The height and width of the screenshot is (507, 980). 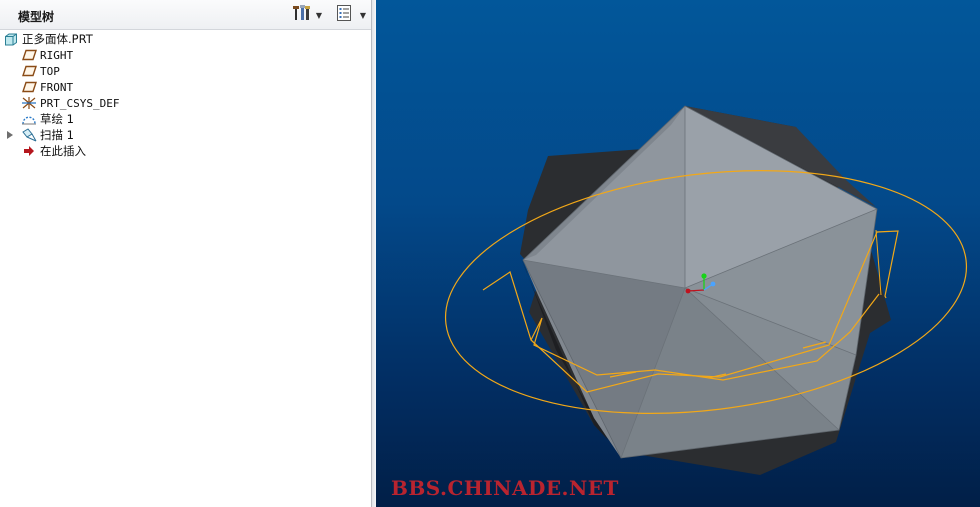 I want to click on tree-item-label: RIGHT, so click(x=57, y=55).